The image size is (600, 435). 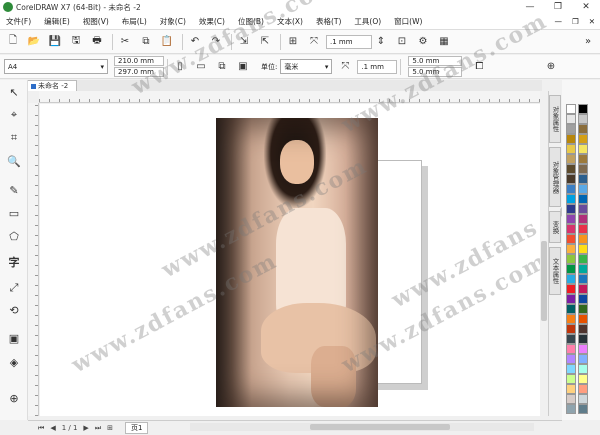 What do you see at coordinates (558, 7) in the screenshot?
I see `maximize-button: ❐` at bounding box center [558, 7].